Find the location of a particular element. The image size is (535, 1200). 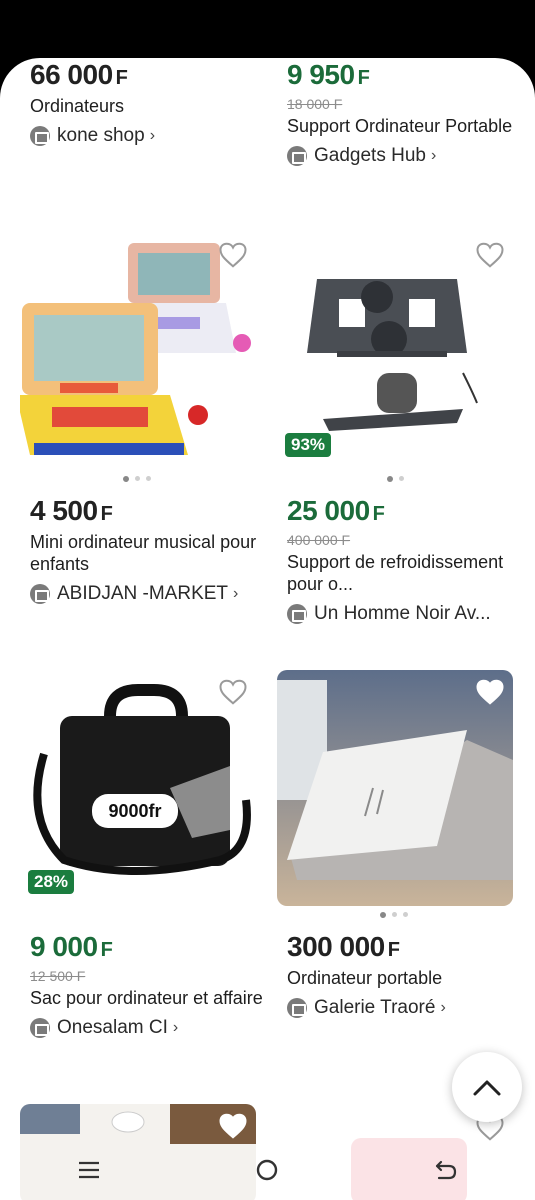

scroll-to-top-button is located at coordinates (487, 1087).